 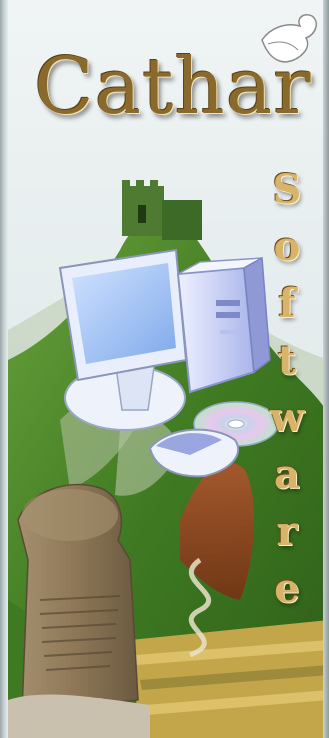 I want to click on subtitle-letter: w, so click(x=287, y=417).